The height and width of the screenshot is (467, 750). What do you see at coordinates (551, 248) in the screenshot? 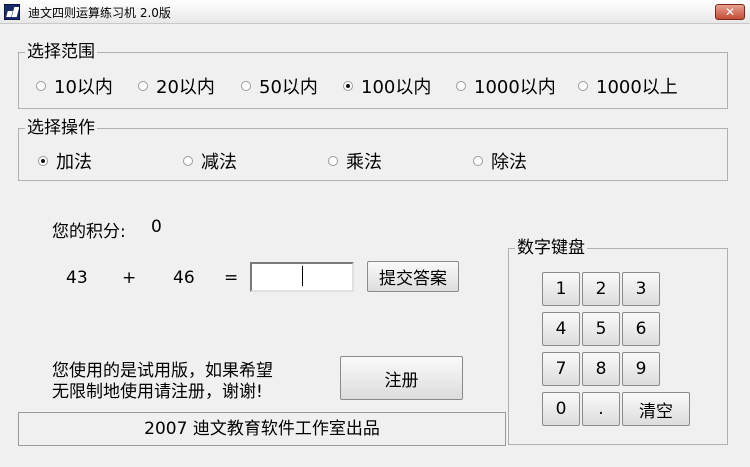
I see `keypad-group-legend: 数字键盘` at bounding box center [551, 248].